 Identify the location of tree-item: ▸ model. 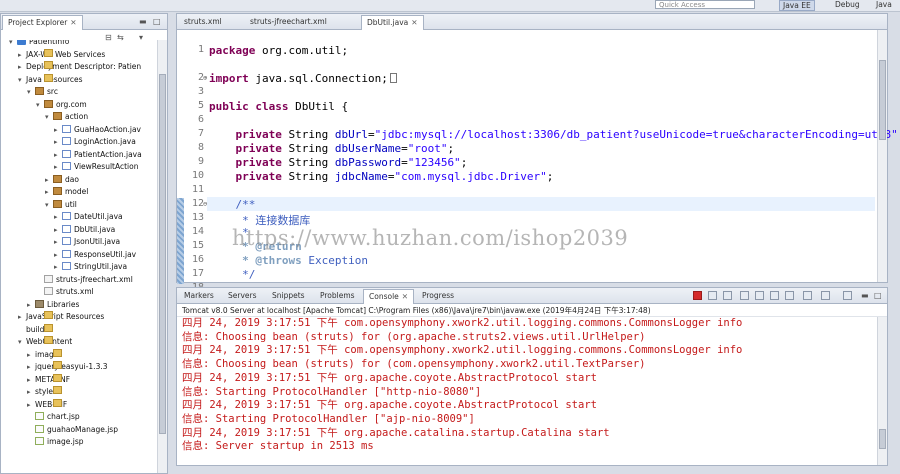
(66, 192).